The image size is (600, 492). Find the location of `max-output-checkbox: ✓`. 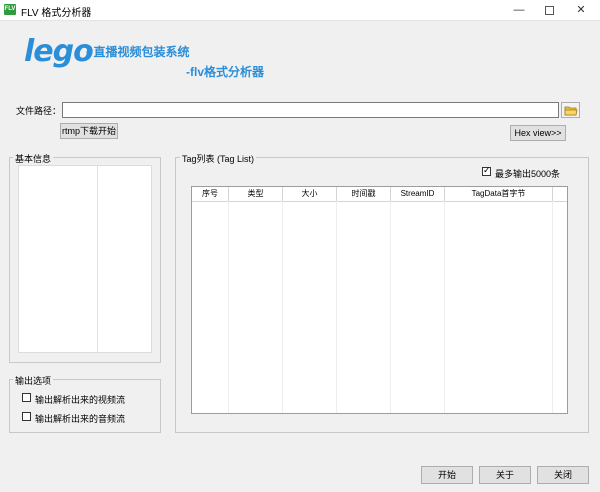

max-output-checkbox: ✓ is located at coordinates (486, 170).